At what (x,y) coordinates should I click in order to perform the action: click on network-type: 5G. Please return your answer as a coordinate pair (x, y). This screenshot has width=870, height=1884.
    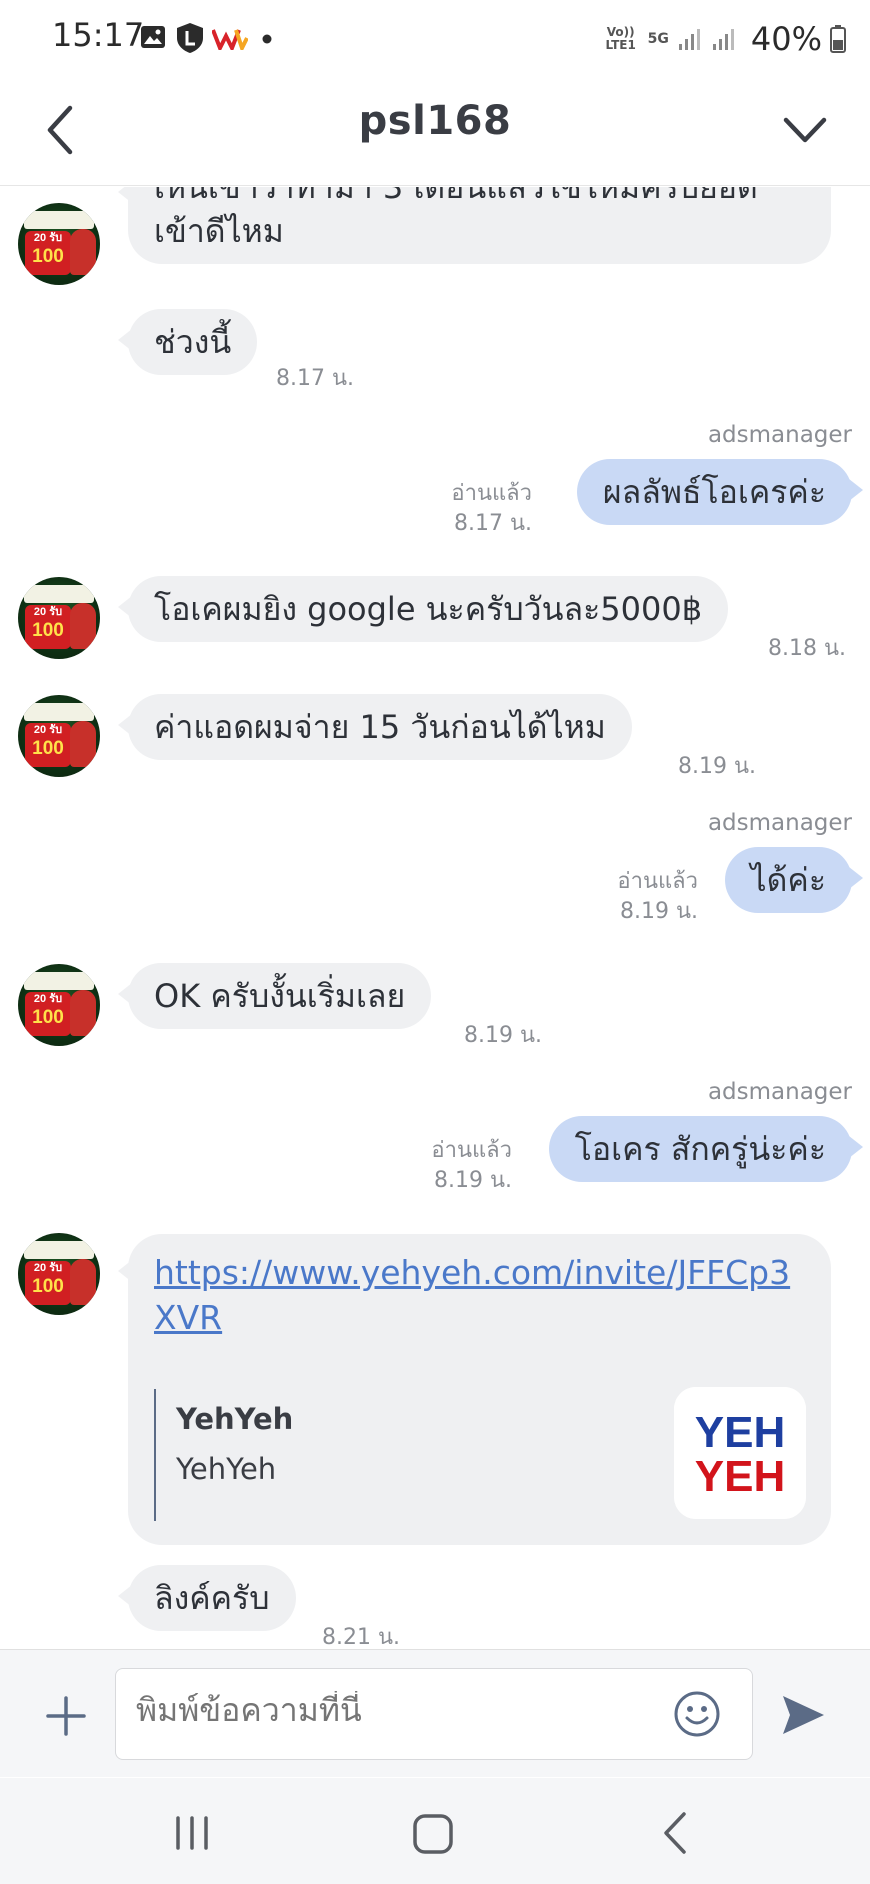
    Looking at the image, I should click on (658, 38).